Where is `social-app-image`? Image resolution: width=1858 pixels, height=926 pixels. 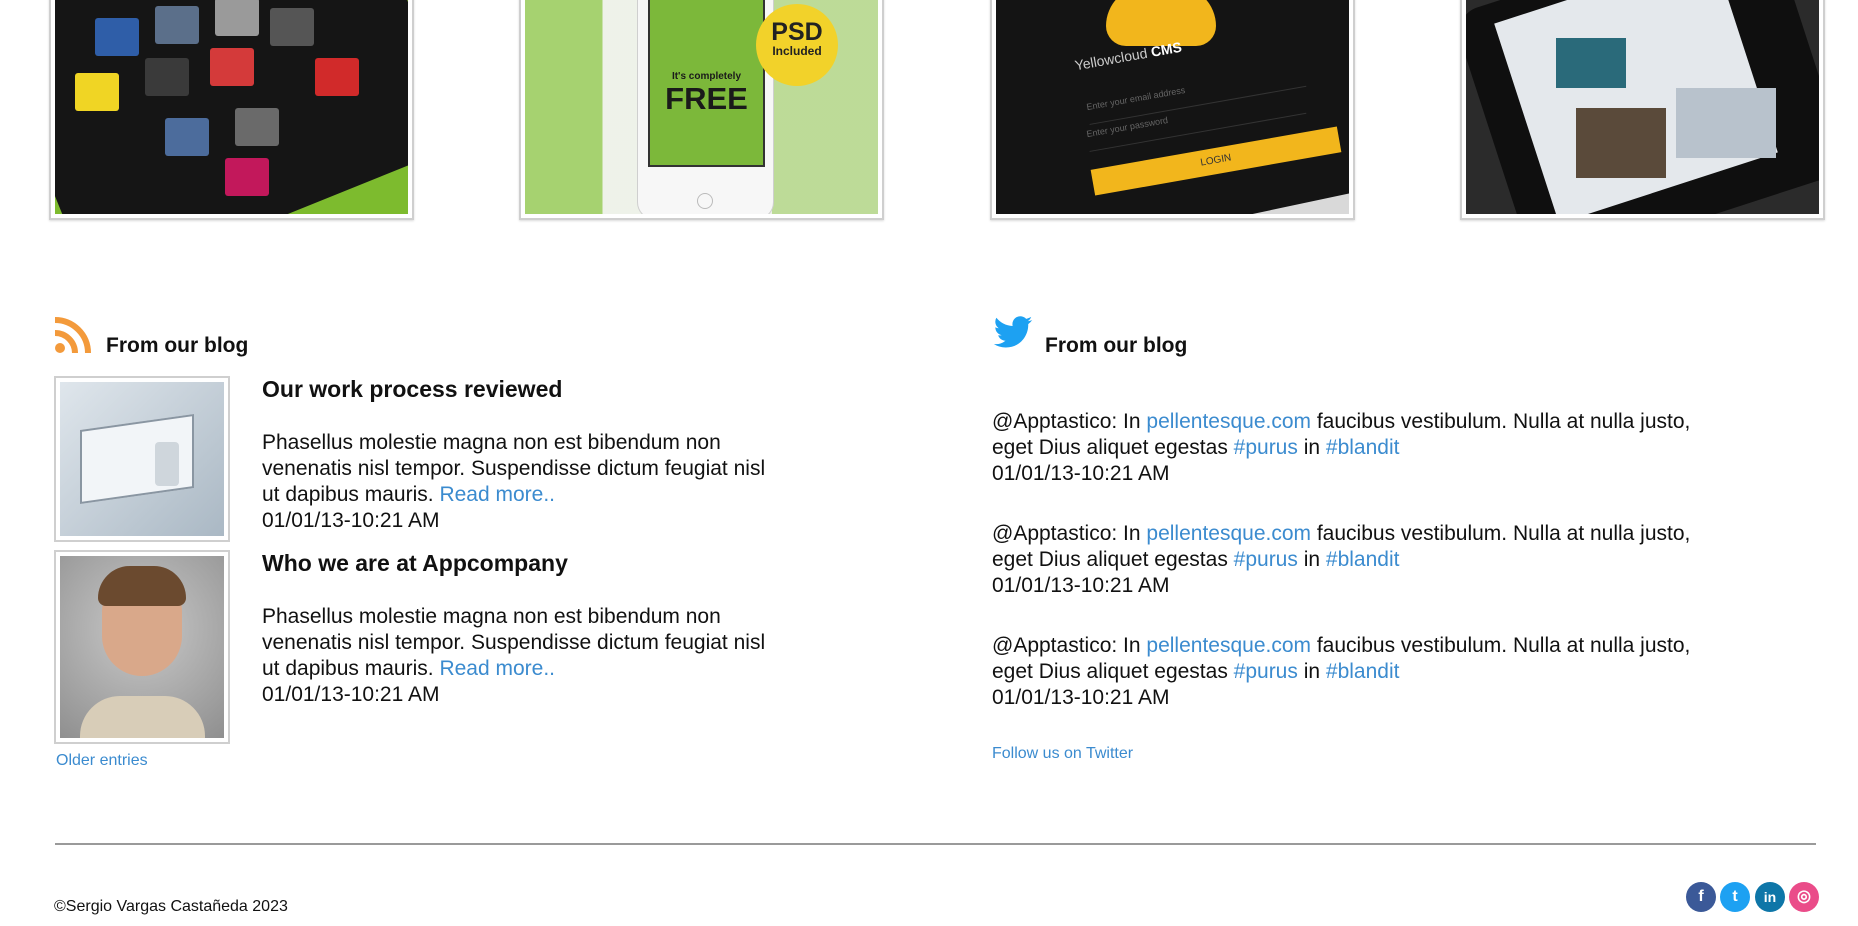 social-app-image is located at coordinates (1642, 107).